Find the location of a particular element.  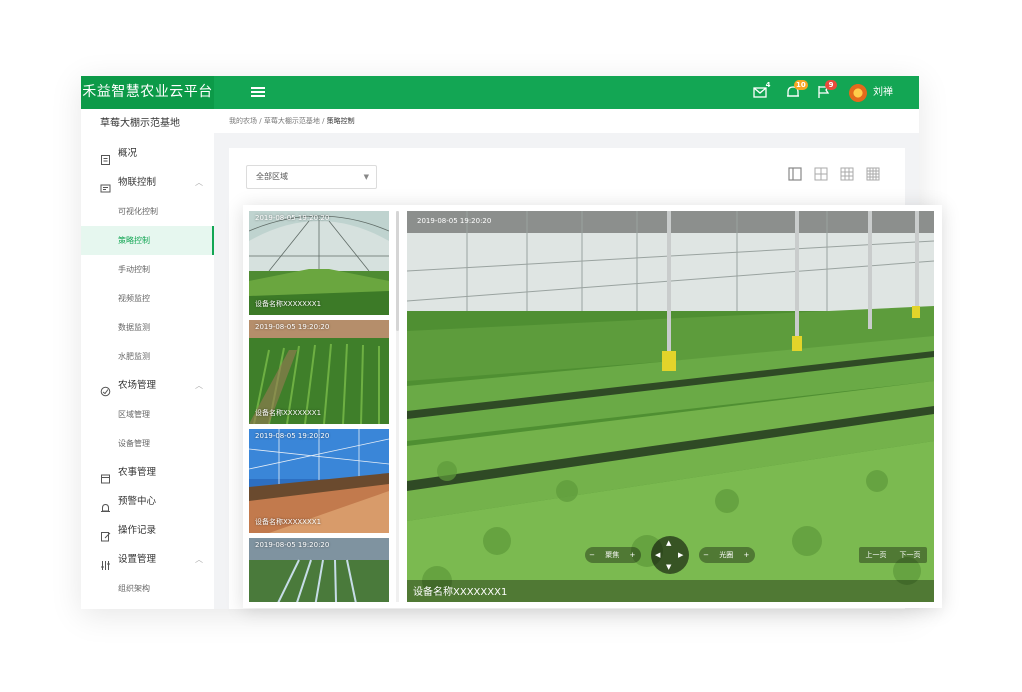

video-paging: 上一页 下一页 is located at coordinates (893, 555).